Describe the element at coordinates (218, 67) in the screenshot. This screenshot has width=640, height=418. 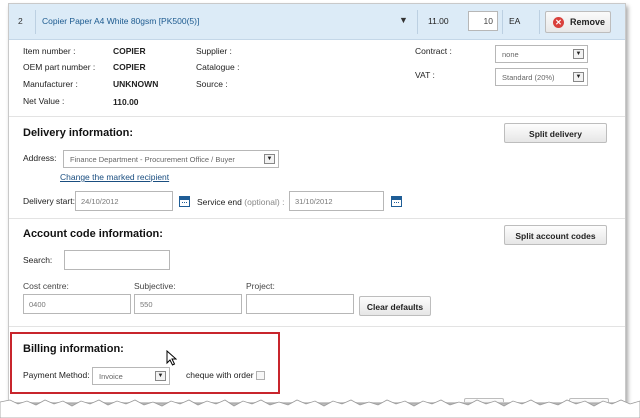
I see `catalogue-label: Catalogue :` at that location.